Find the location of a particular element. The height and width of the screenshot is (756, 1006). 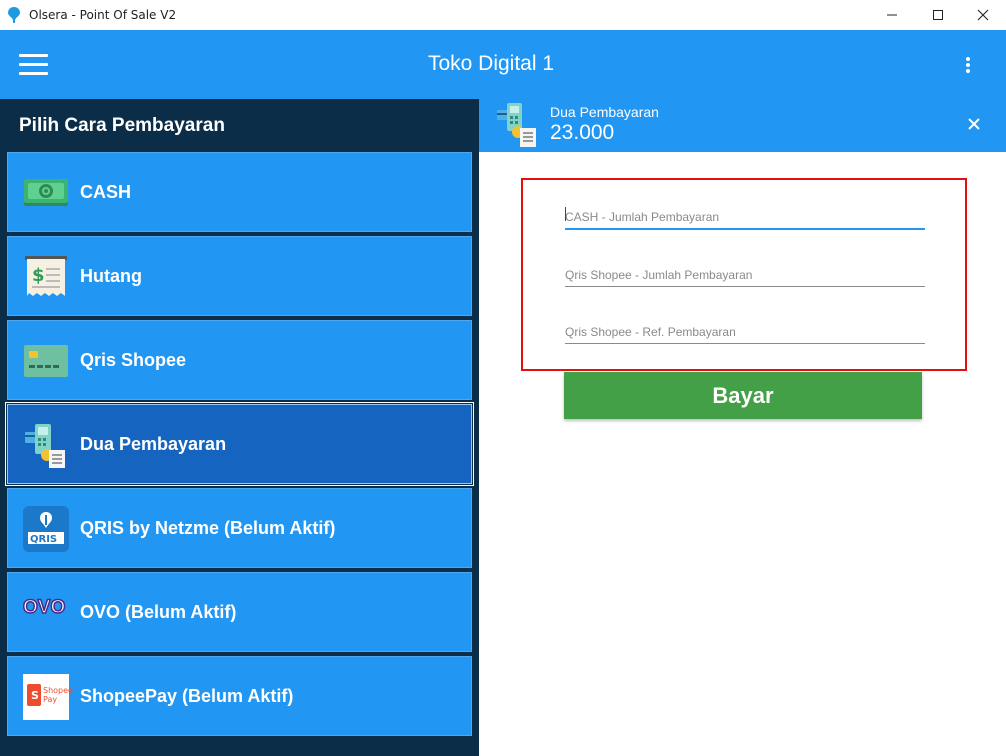

maximize-icon is located at coordinates (938, 15).